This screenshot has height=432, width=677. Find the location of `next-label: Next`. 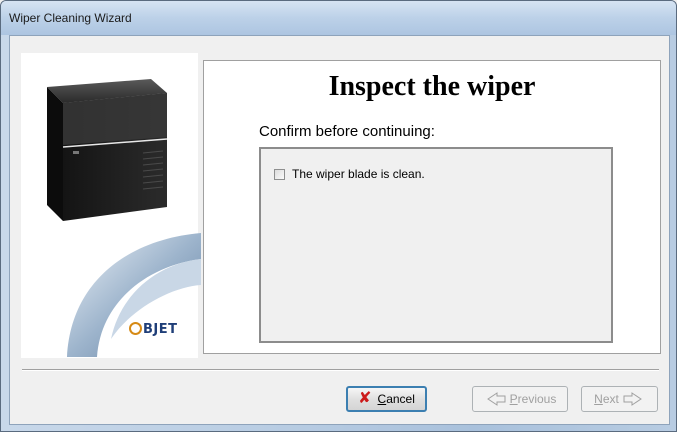

next-label: Next is located at coordinates (606, 399).